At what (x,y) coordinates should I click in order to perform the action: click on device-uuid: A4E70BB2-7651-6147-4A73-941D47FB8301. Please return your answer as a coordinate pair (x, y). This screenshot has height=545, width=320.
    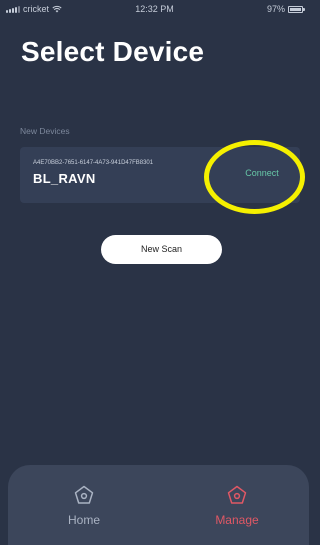
    Looking at the image, I should click on (93, 163).